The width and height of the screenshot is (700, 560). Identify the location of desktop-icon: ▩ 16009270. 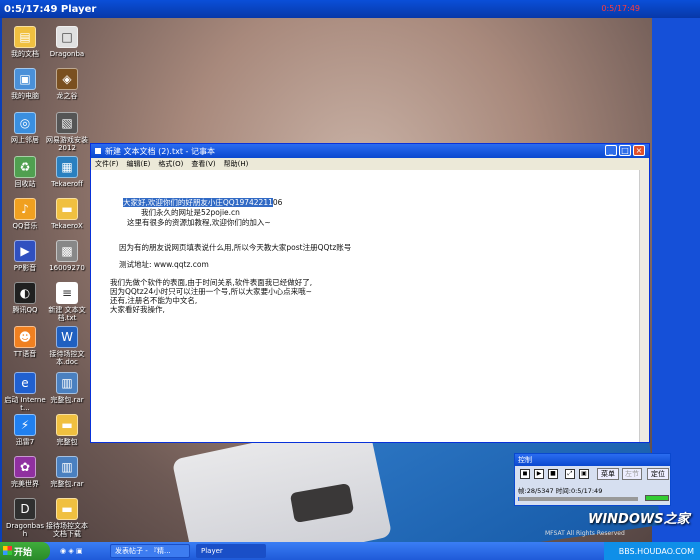
(67, 256).